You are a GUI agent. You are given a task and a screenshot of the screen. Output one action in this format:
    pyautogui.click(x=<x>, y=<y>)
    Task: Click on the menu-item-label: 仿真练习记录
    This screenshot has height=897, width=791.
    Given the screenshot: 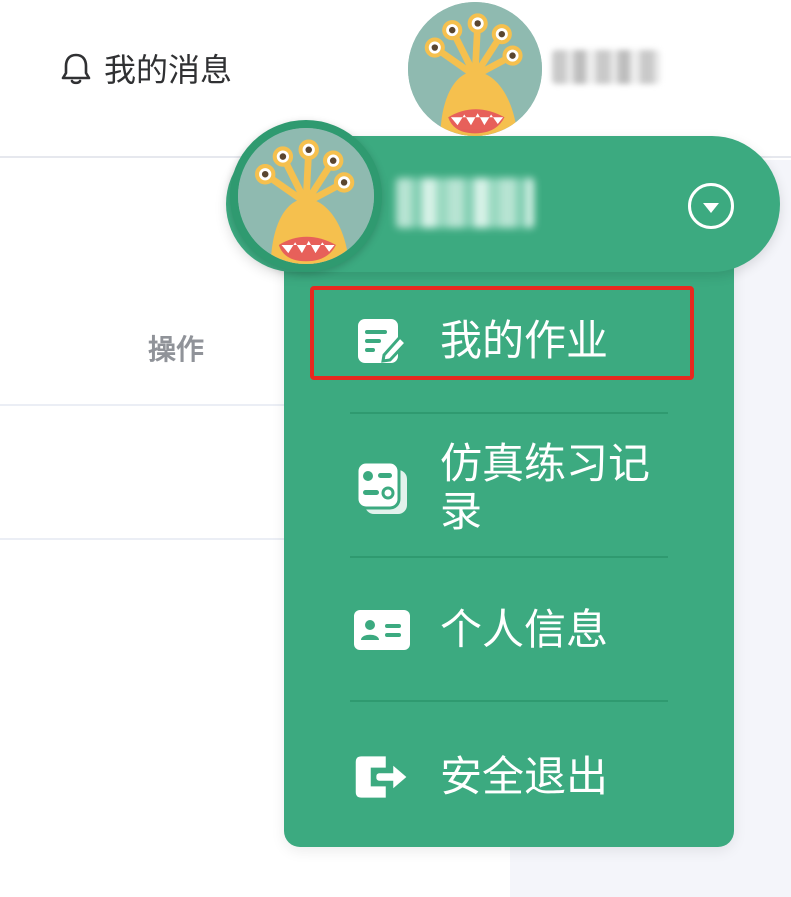 What is the action you would take?
    pyautogui.click(x=545, y=487)
    